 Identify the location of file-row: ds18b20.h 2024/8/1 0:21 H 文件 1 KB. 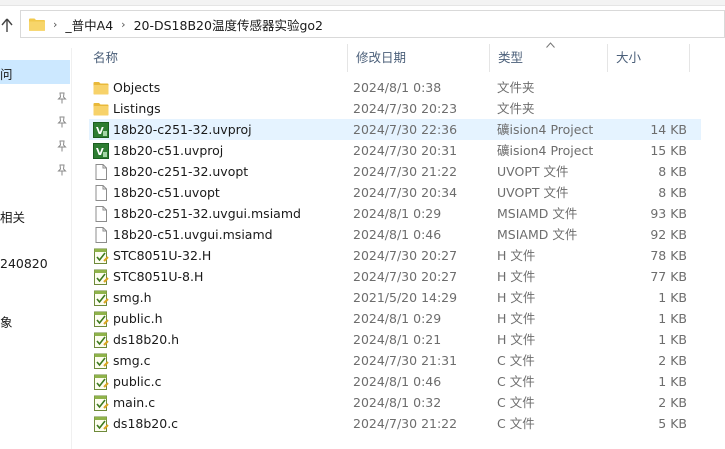
(395, 339).